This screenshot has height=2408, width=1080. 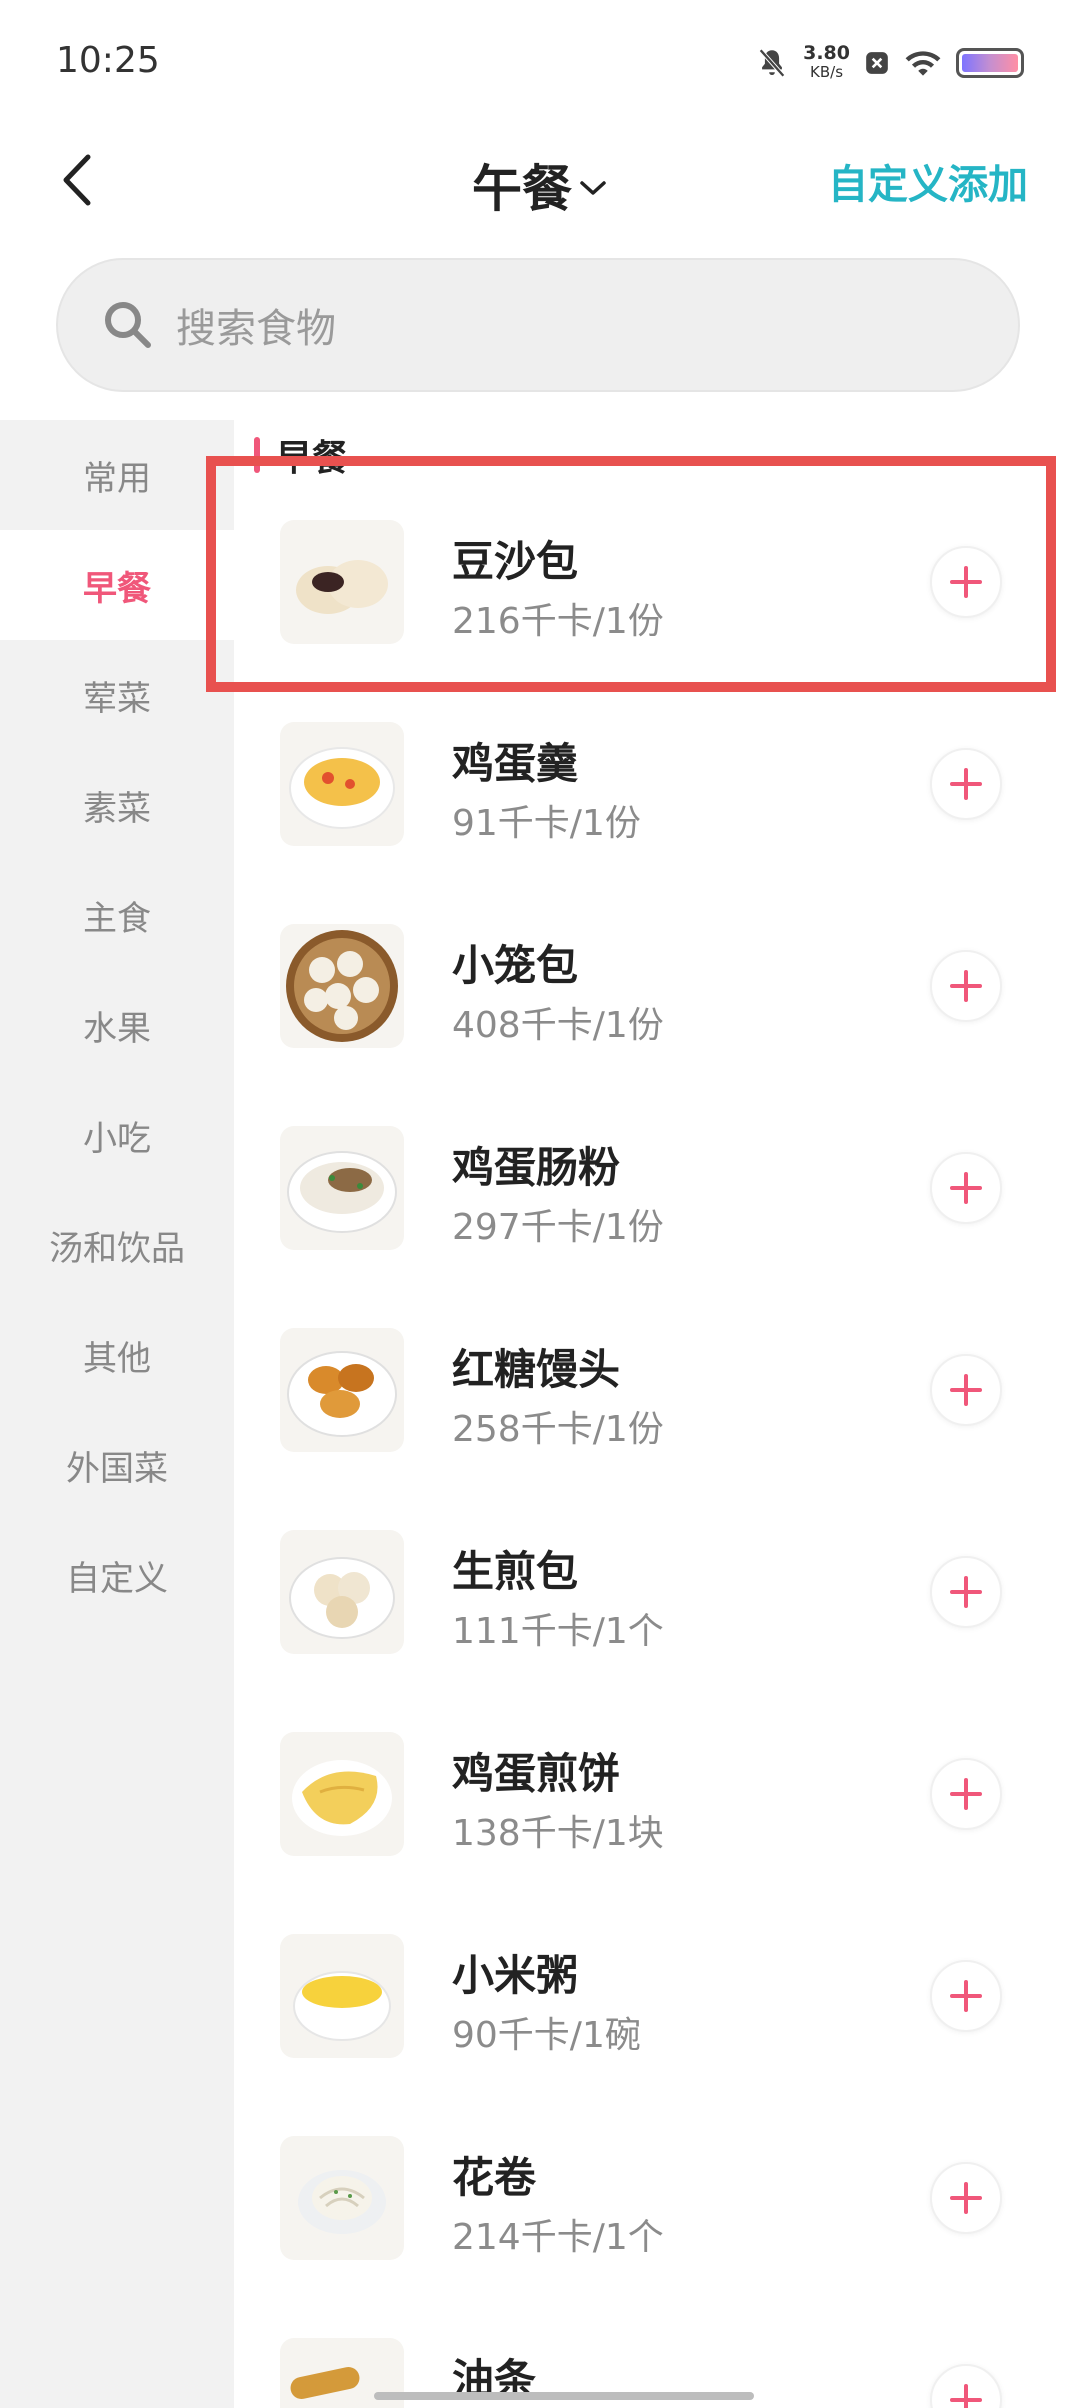 I want to click on chevron-down-icon, so click(x=593, y=188).